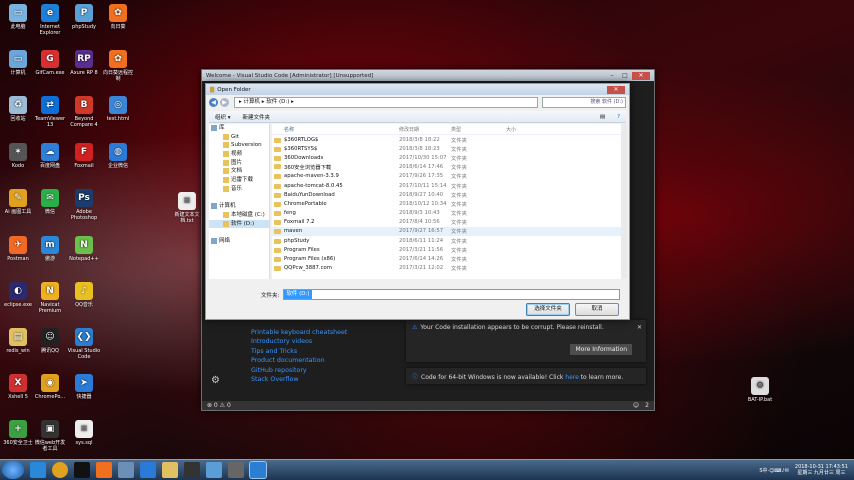 This screenshot has height=480, width=854. I want to click on clock: 2018-10-31 17:43:51 星期三 九月廿三 周三, so click(821, 470).